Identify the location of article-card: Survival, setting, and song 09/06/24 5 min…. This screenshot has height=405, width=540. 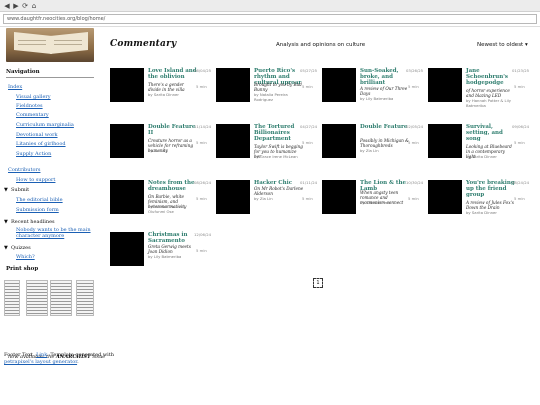
(480, 150).